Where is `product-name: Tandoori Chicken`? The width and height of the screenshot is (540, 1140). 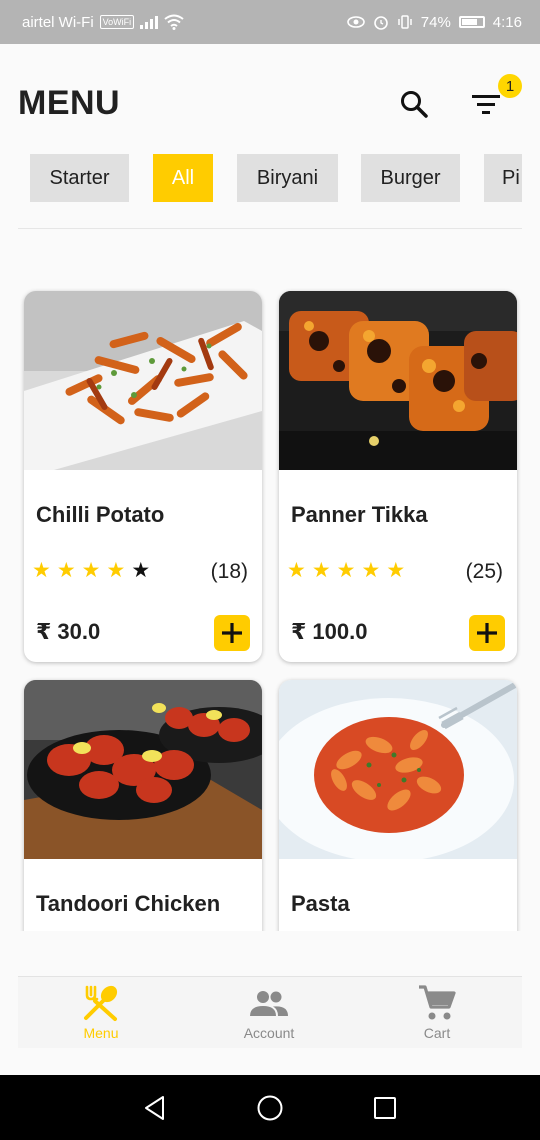
product-name: Tandoori Chicken is located at coordinates (128, 903).